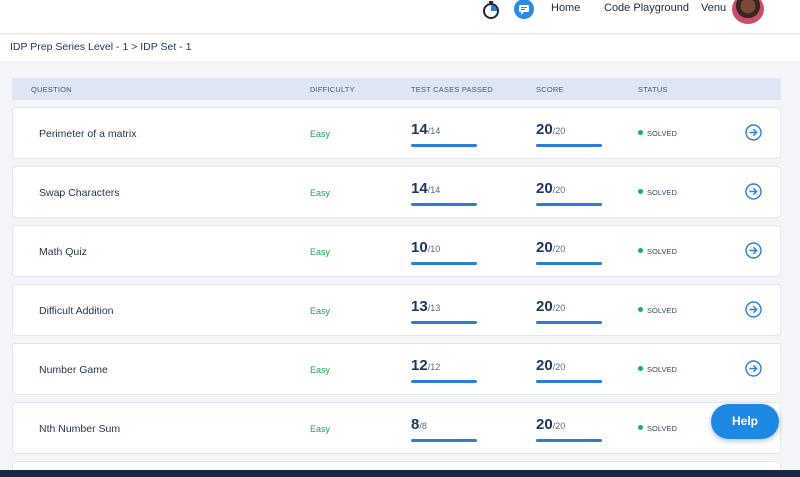  I want to click on tests-passed: 13/13, so click(444, 312).